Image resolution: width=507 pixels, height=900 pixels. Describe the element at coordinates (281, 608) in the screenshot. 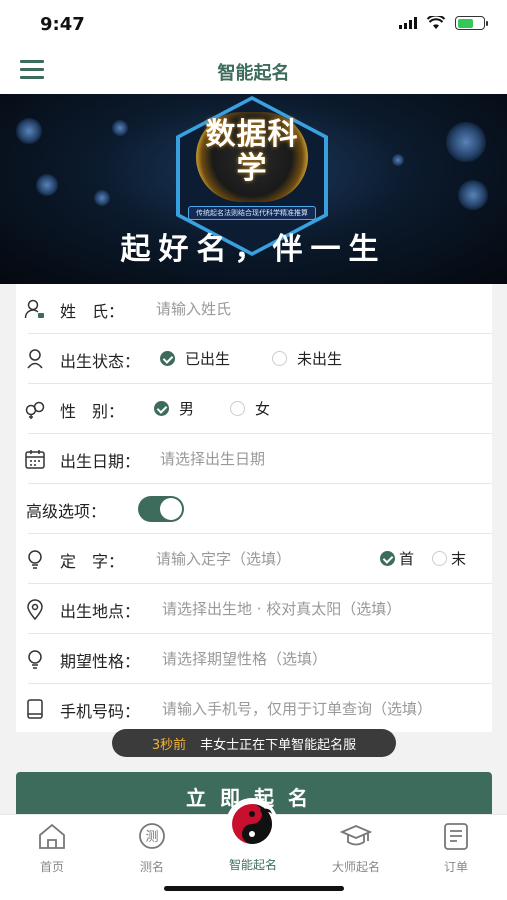

I see `birthplace-picker: 请选择出生地 · 校对真太阳（选填）` at that location.